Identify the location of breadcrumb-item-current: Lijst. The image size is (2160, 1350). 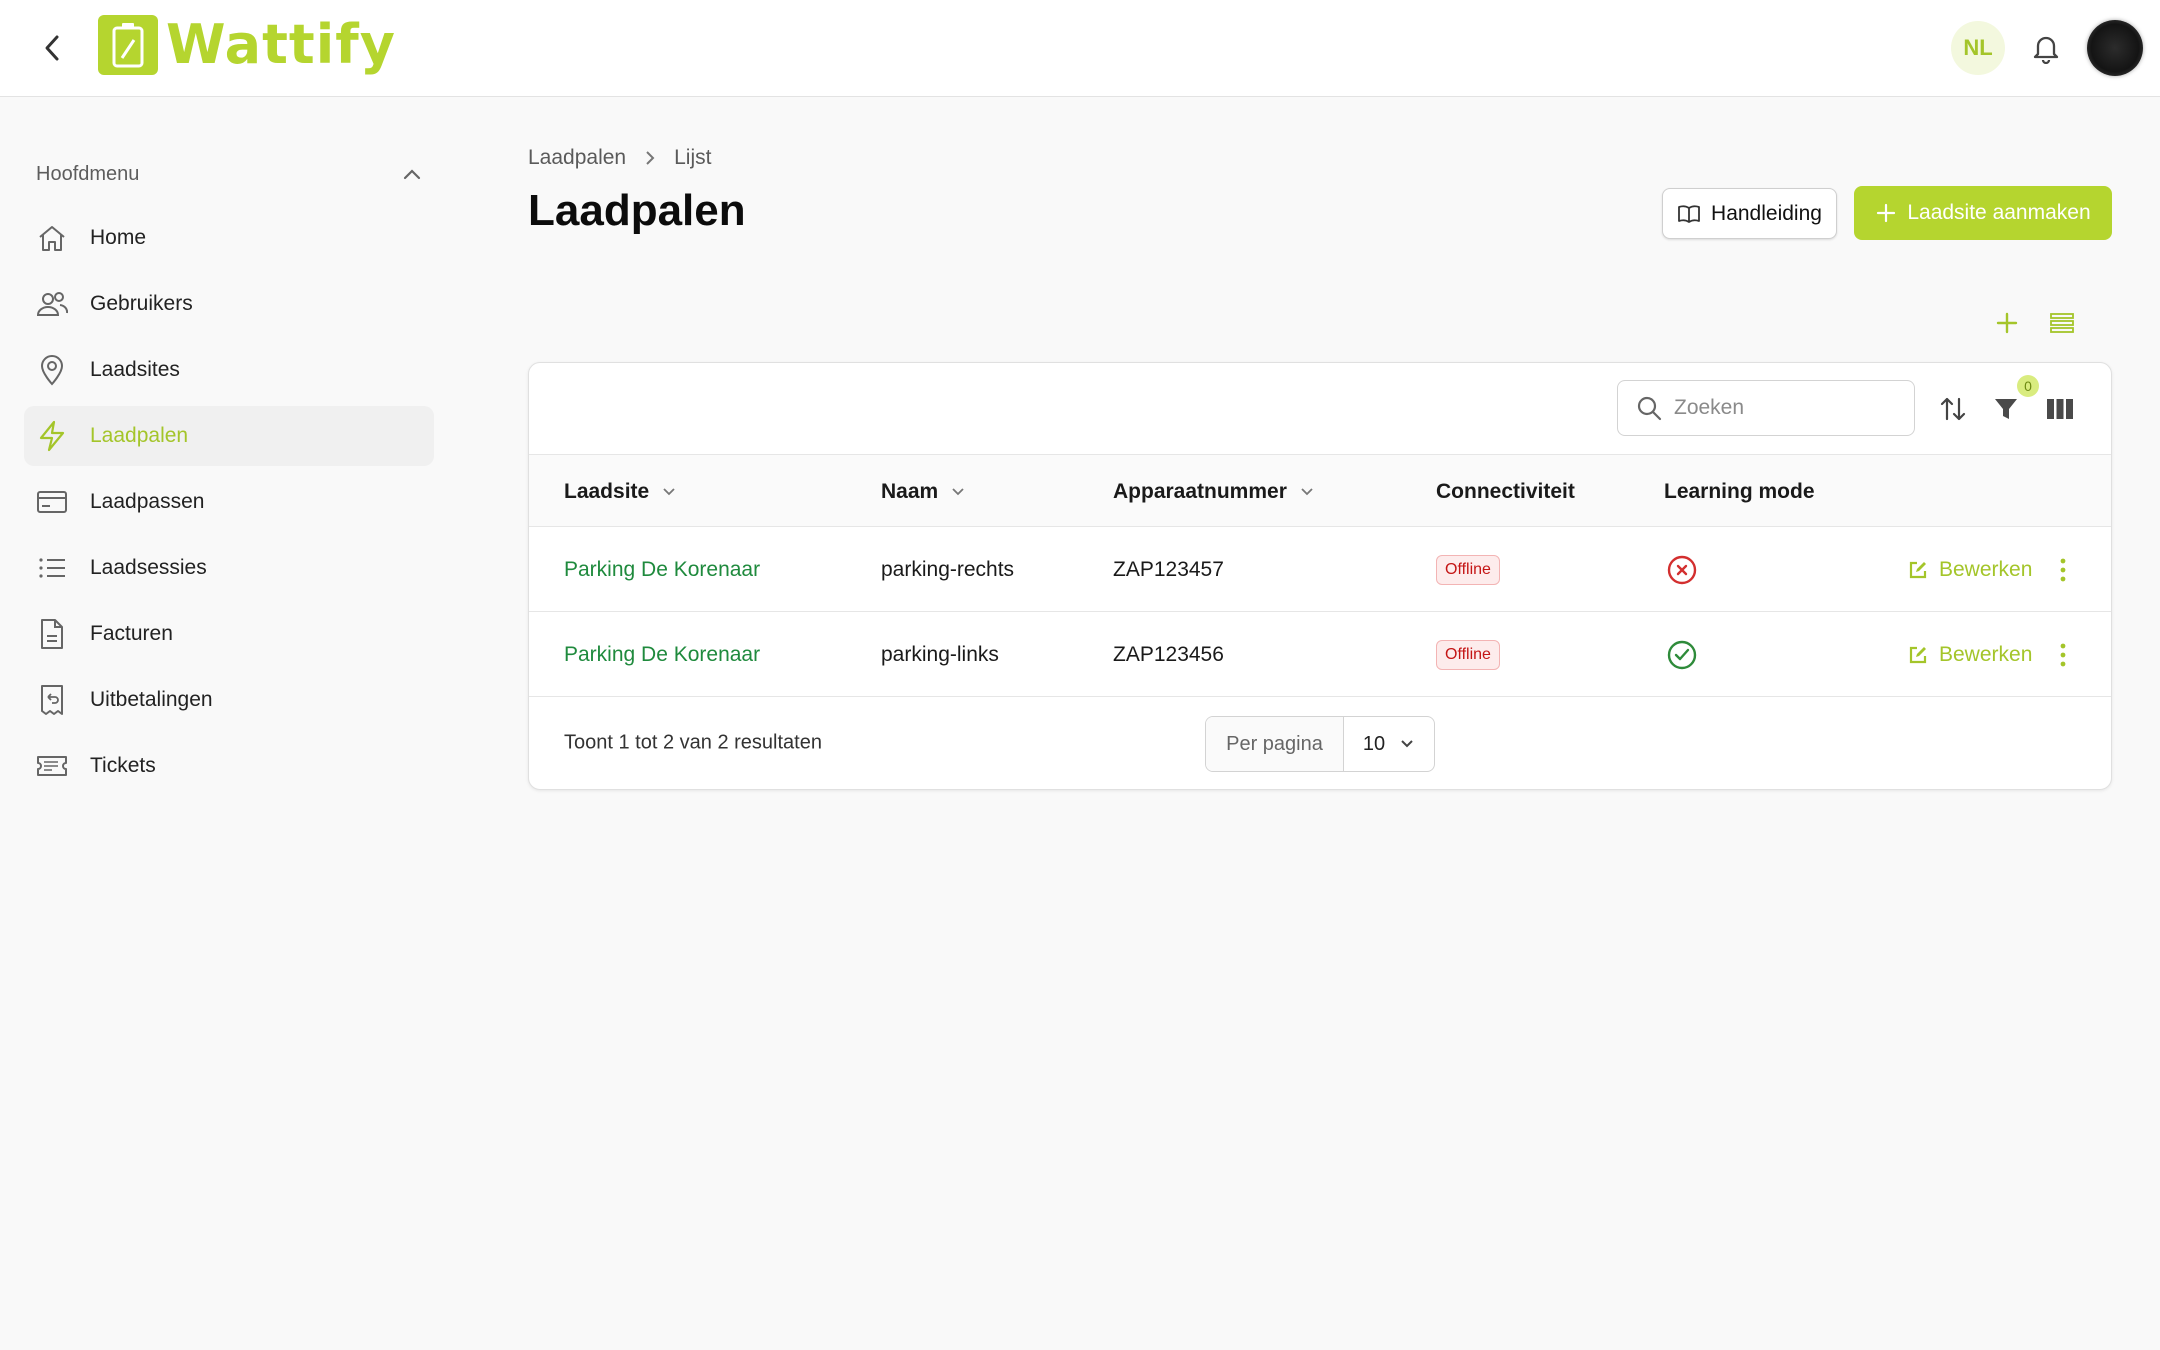
(693, 157).